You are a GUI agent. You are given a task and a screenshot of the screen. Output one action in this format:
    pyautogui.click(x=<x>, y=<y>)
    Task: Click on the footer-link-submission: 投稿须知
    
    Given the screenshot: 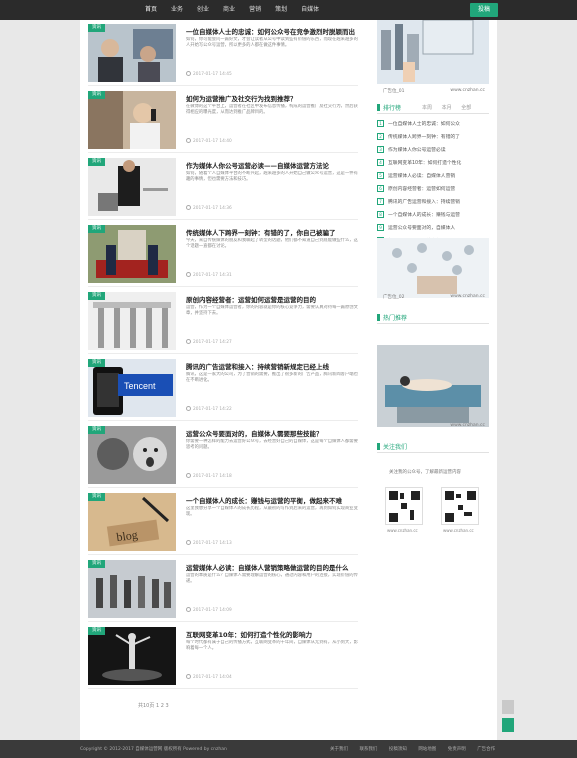 What is the action you would take?
    pyautogui.click(x=398, y=749)
    